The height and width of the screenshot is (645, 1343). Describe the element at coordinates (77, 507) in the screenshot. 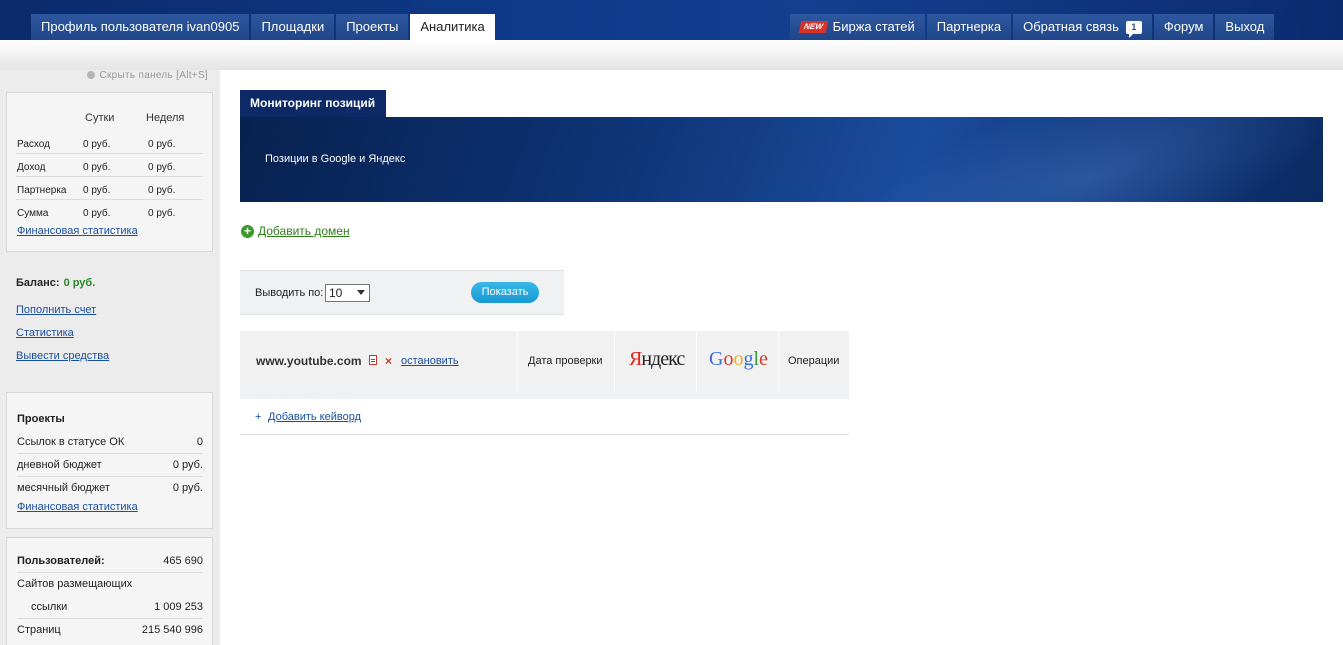

I see `projects-finance-link: Финансовая статистика` at that location.